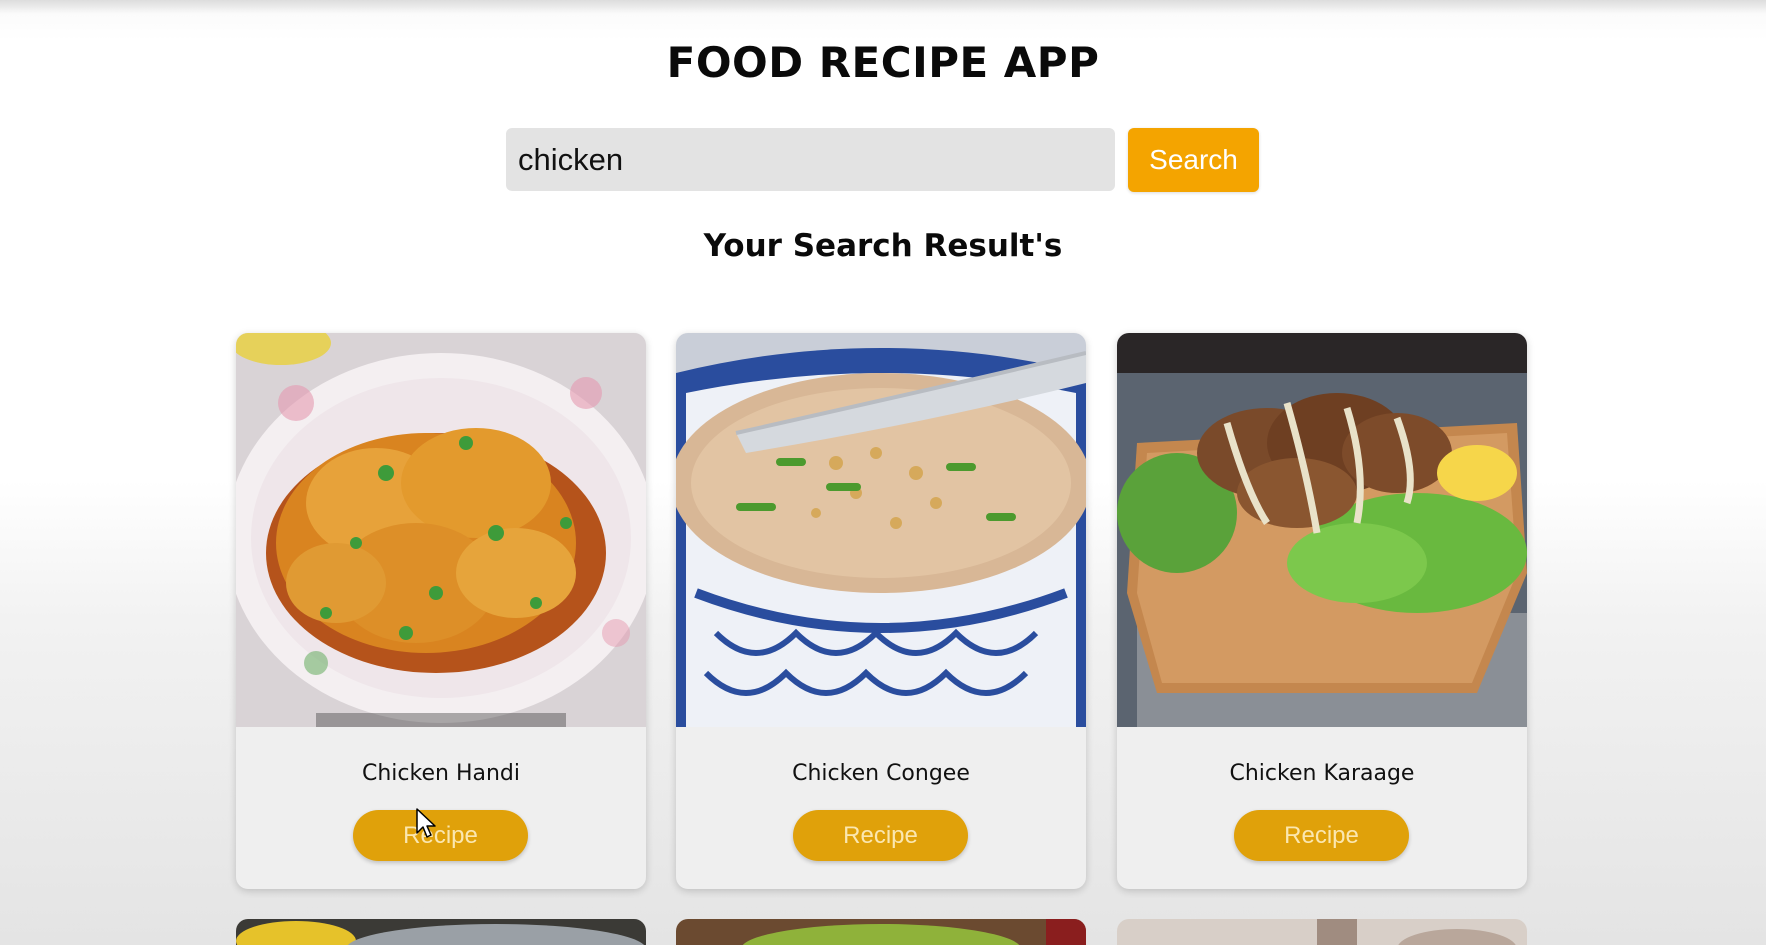  Describe the element at coordinates (1193, 160) in the screenshot. I see `search-button: Search` at that location.